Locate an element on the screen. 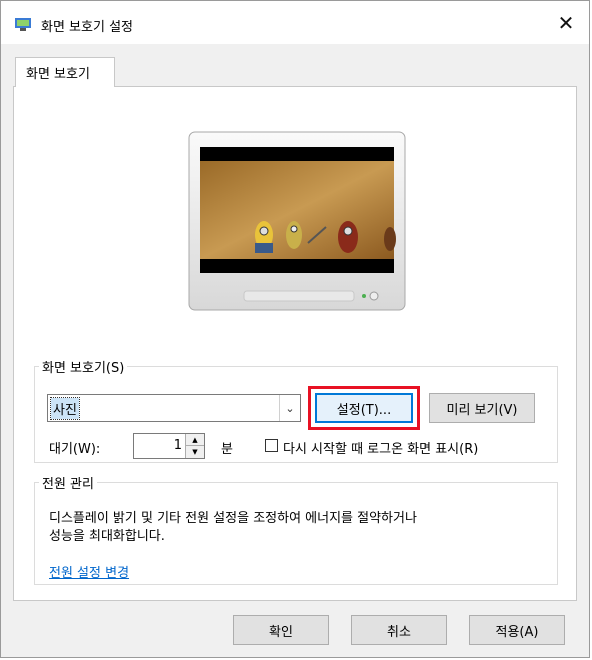 The height and width of the screenshot is (660, 592). stepper-arrows: ▲ ▼ is located at coordinates (194, 446).